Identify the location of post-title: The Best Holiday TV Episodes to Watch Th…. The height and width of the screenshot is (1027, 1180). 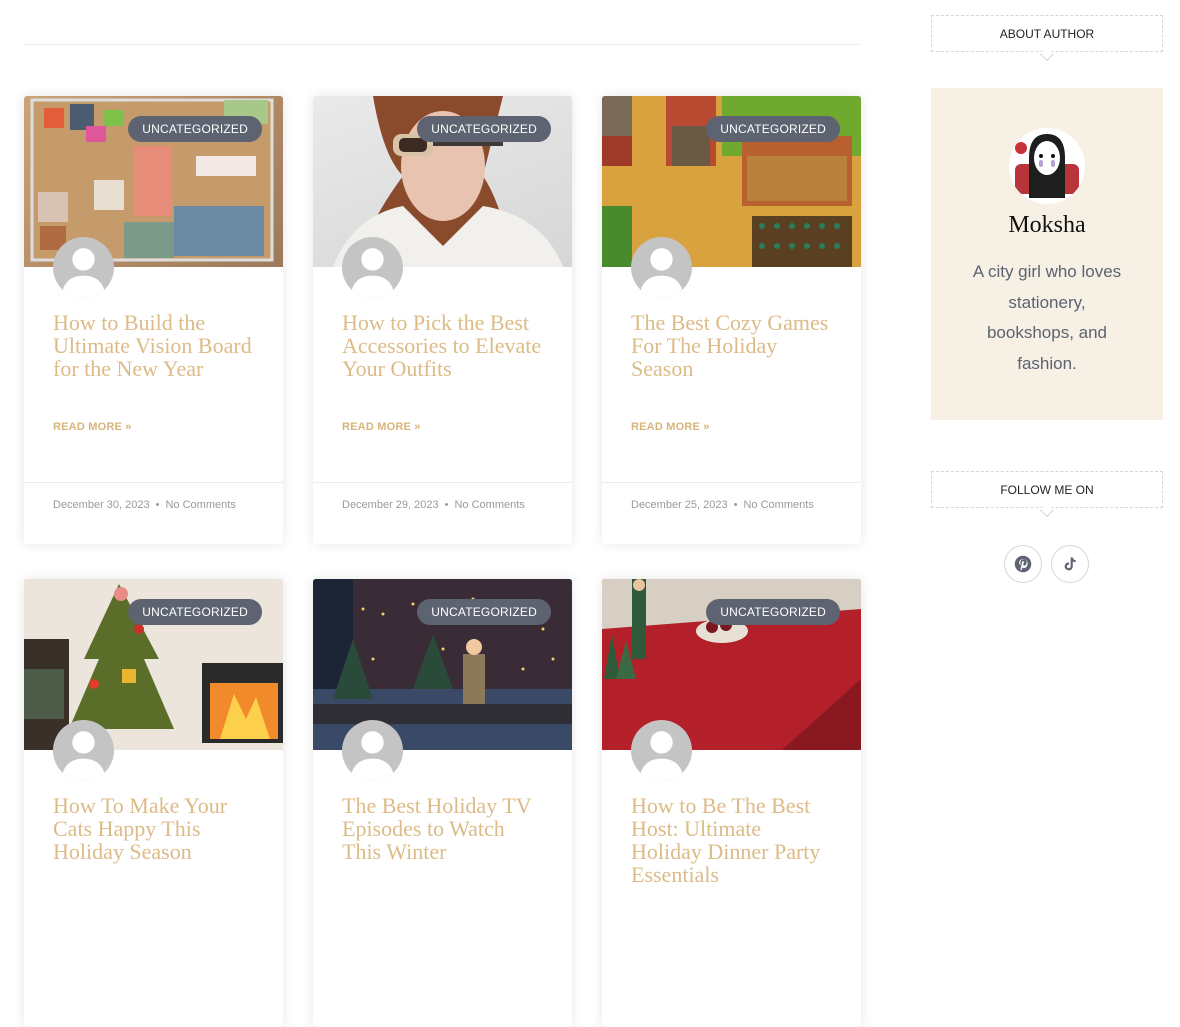
(442, 828).